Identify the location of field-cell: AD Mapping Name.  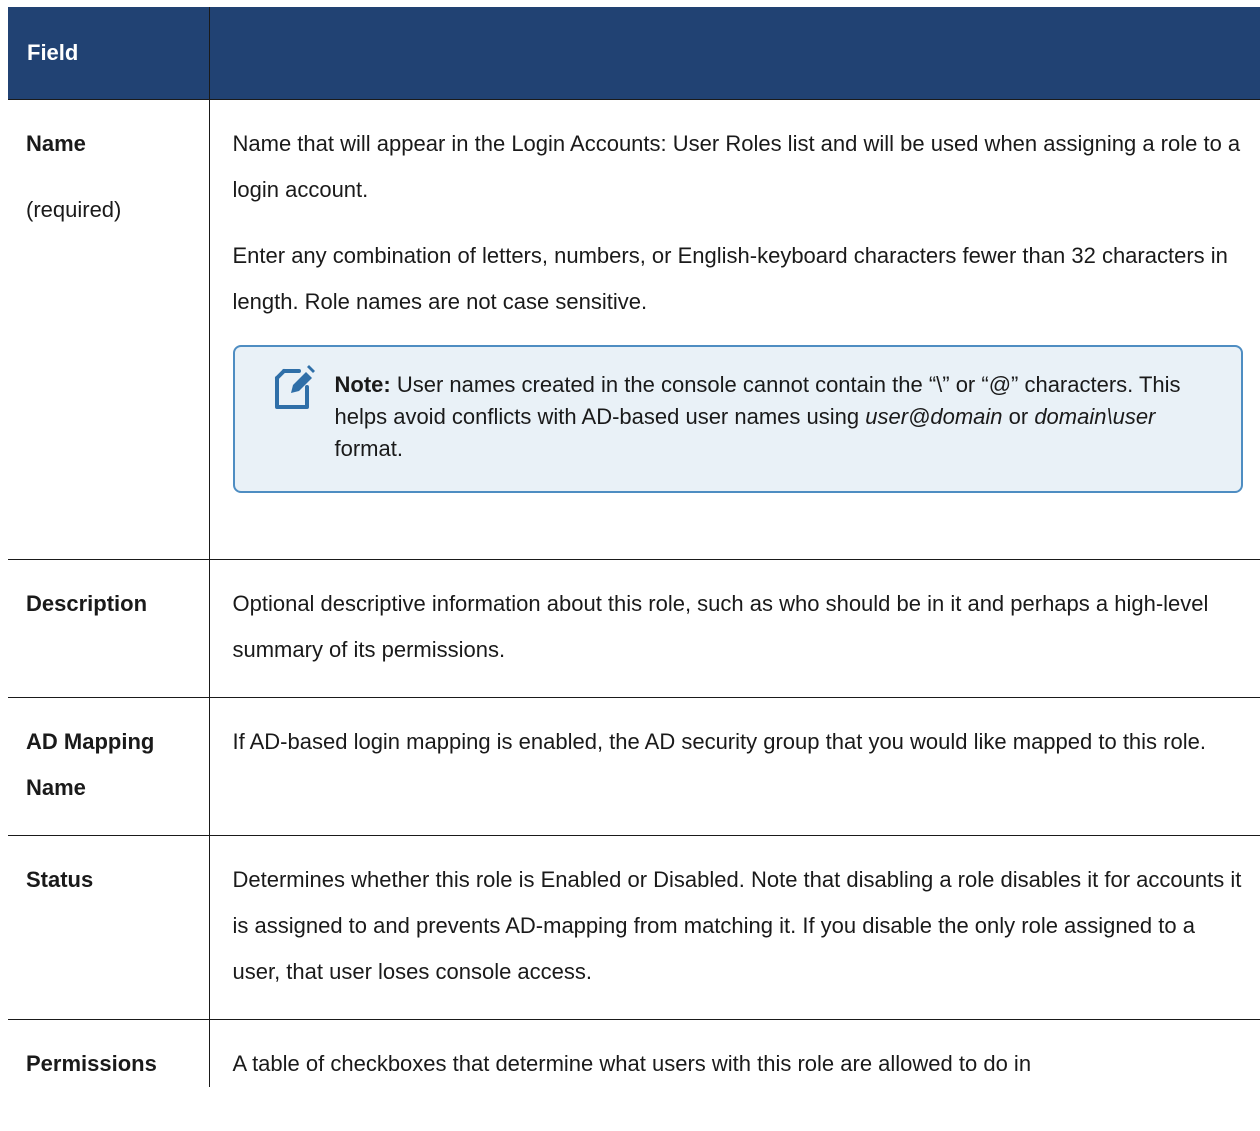
(109, 766).